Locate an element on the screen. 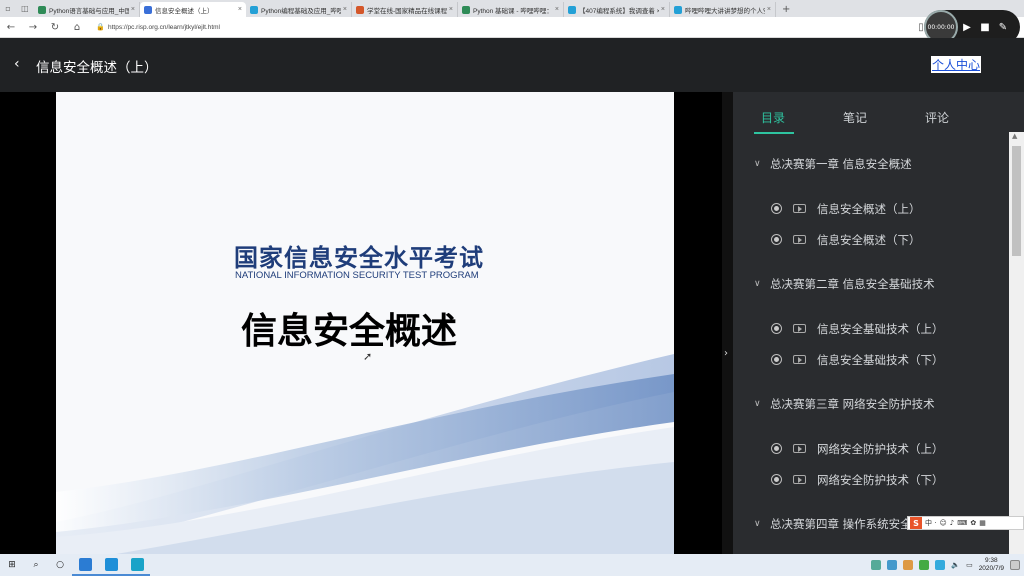 The image size is (1024, 576). ime-grid-icon: ▦ is located at coordinates (982, 523).